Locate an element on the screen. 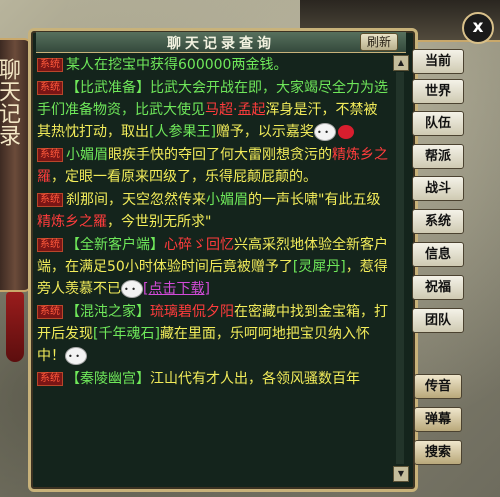 This screenshot has width=500, height=497. message-text: [灵犀丹] is located at coordinates (319, 267).